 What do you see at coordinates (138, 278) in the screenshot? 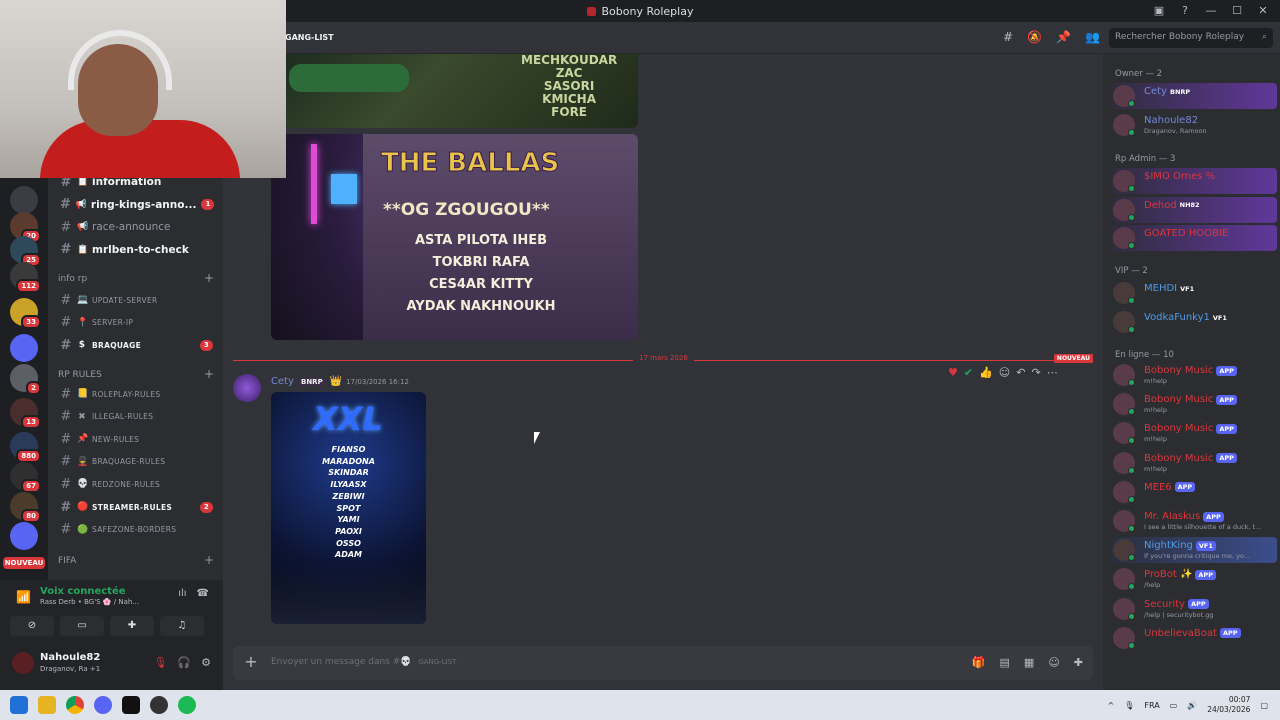
I see `category-info-rp: info rp +` at bounding box center [138, 278].